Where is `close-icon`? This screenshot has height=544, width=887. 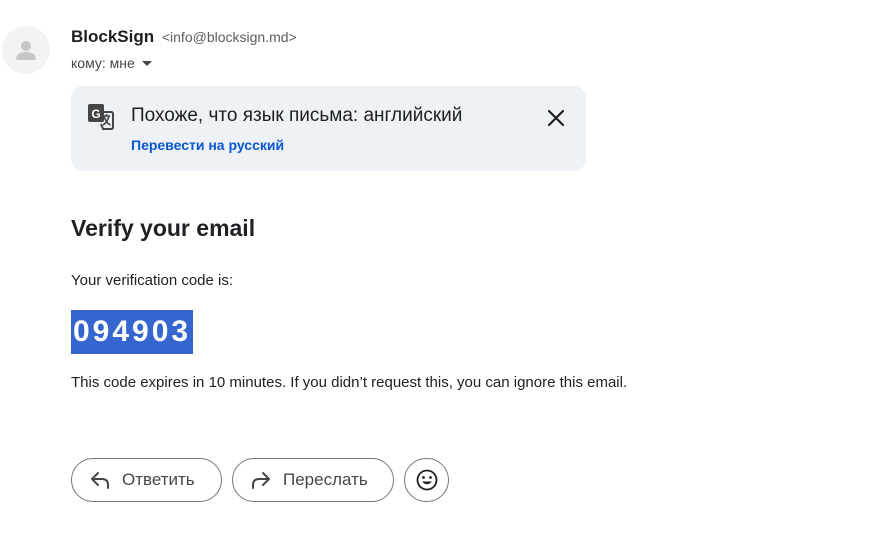
close-icon is located at coordinates (556, 118).